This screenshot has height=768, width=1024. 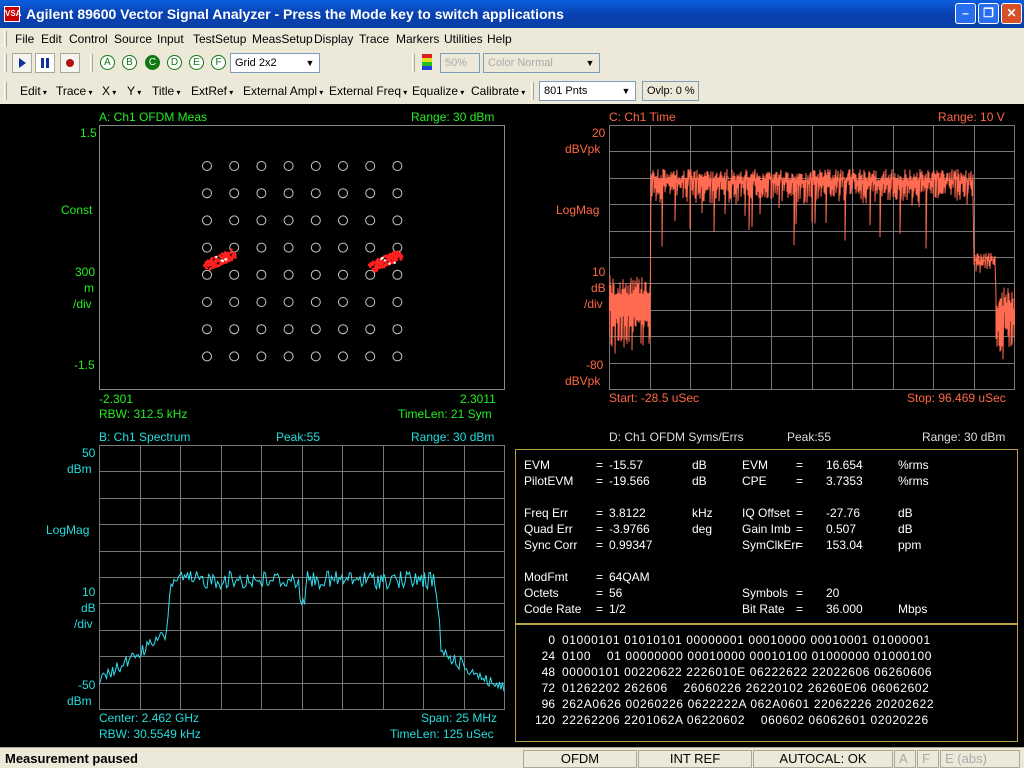 What do you see at coordinates (913, 481) in the screenshot?
I see `metric-cell: %rms` at bounding box center [913, 481].